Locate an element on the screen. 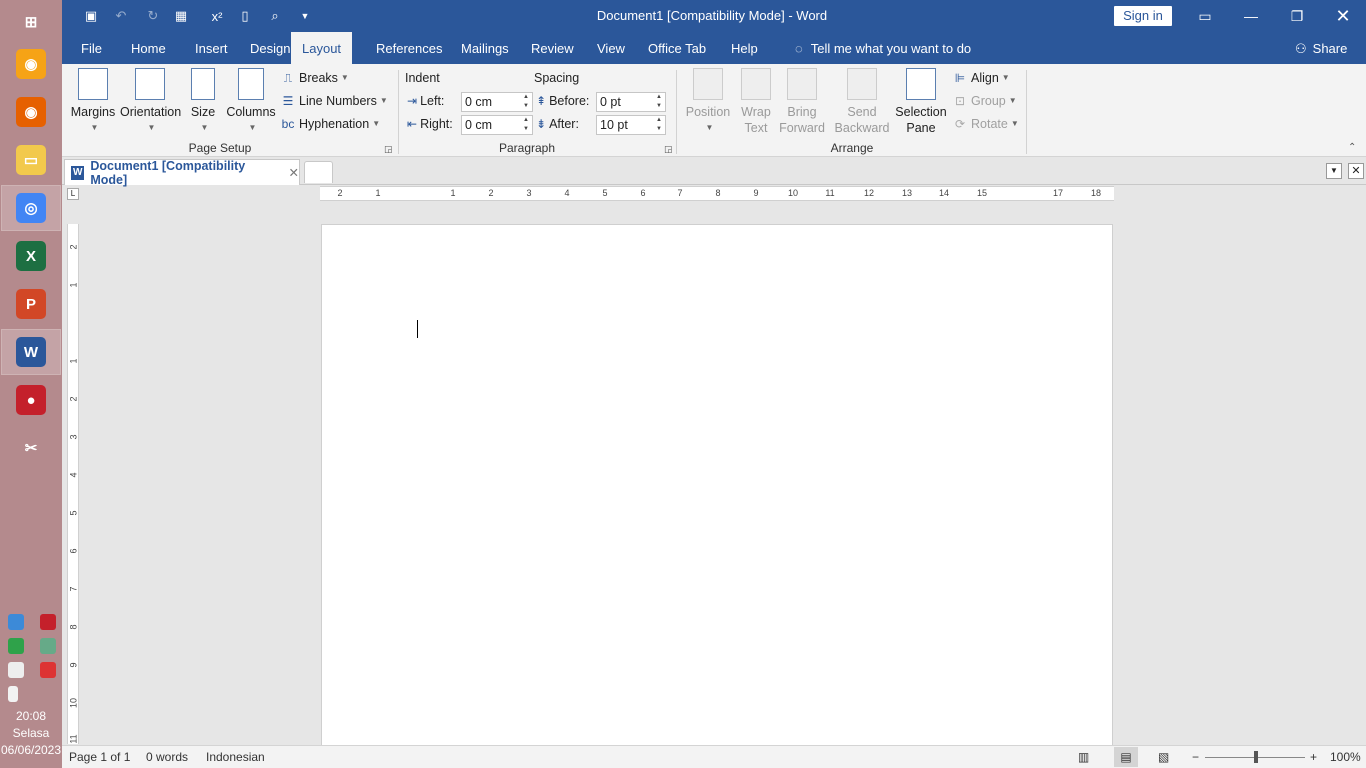 Image resolution: width=1366 pixels, height=768 pixels. redo-icon: ↻ is located at coordinates (153, 16).